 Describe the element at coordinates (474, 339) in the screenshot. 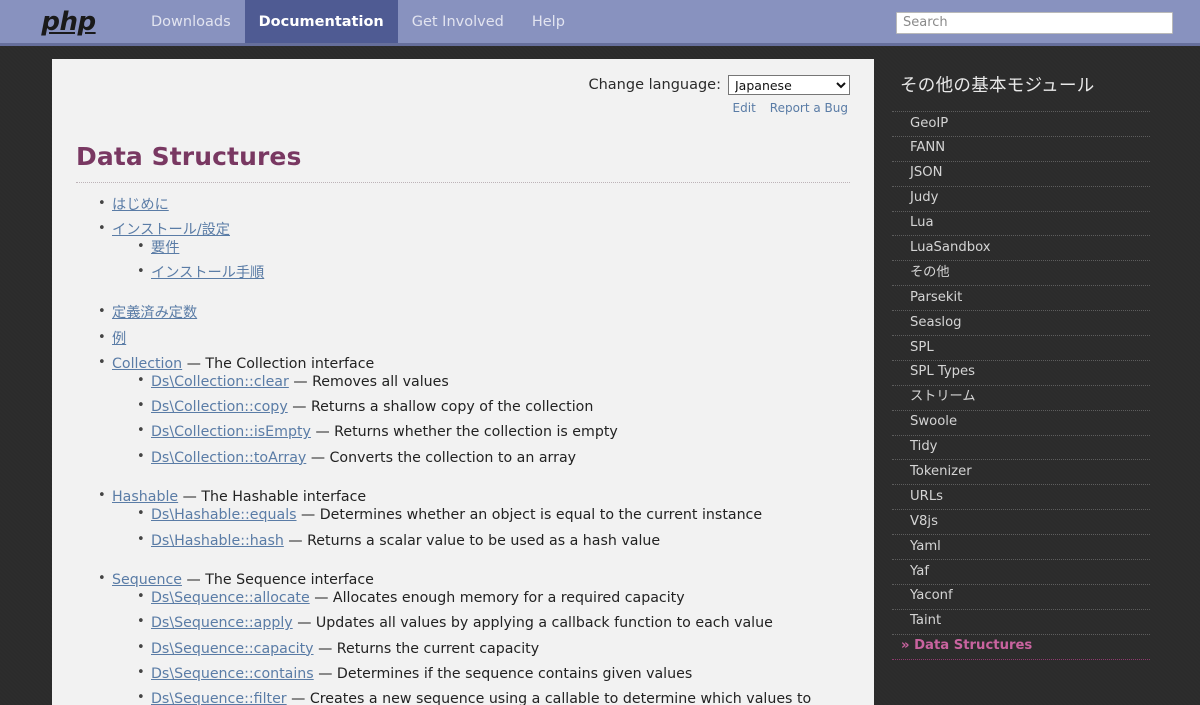

I see `toc-item: 例` at that location.